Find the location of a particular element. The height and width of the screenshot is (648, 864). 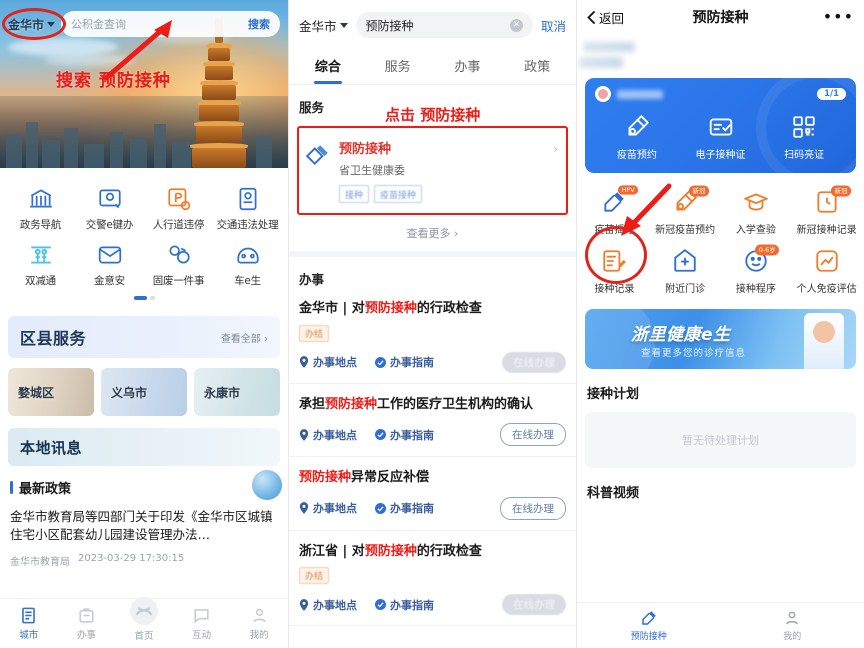

quick-service-item: 双减通 is located at coordinates (40, 264).